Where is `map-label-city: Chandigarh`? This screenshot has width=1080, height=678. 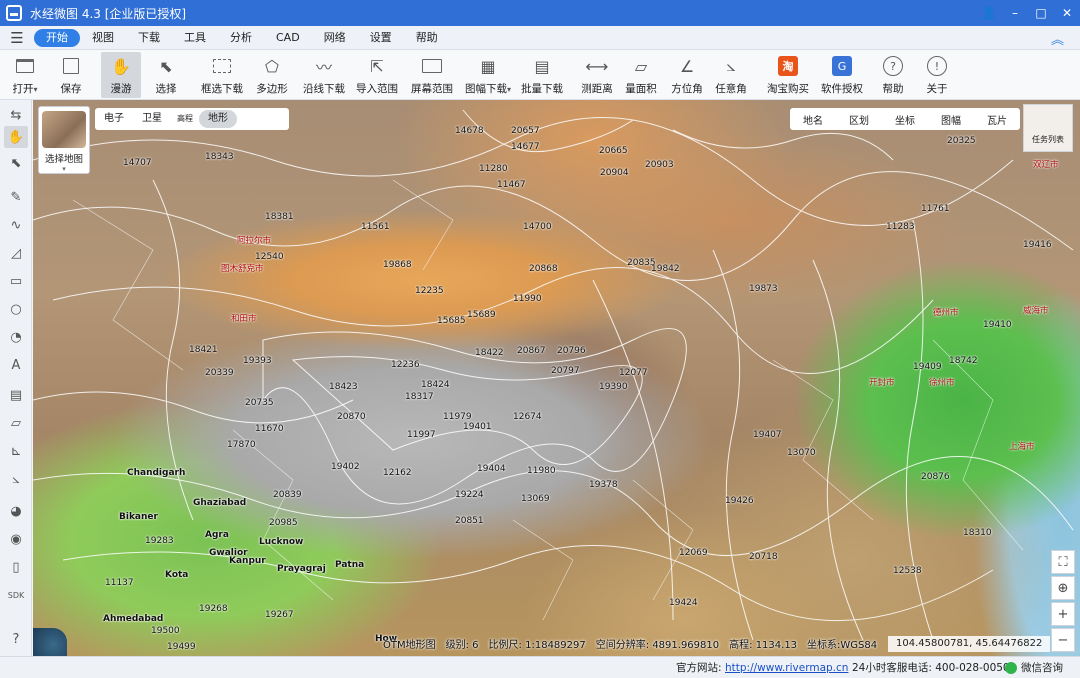 map-label-city: Chandigarh is located at coordinates (156, 473).